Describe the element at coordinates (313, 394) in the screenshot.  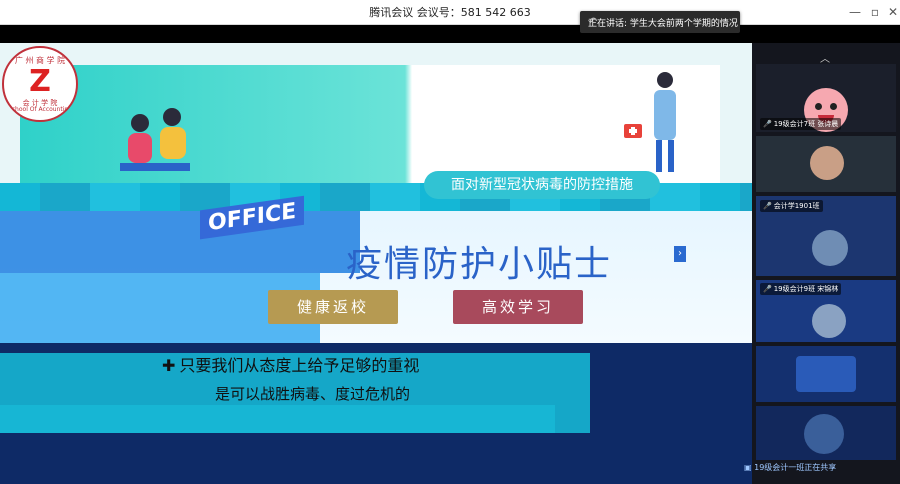
I see `tip-line-2: 是可以战胜病毒、度过危机的` at that location.